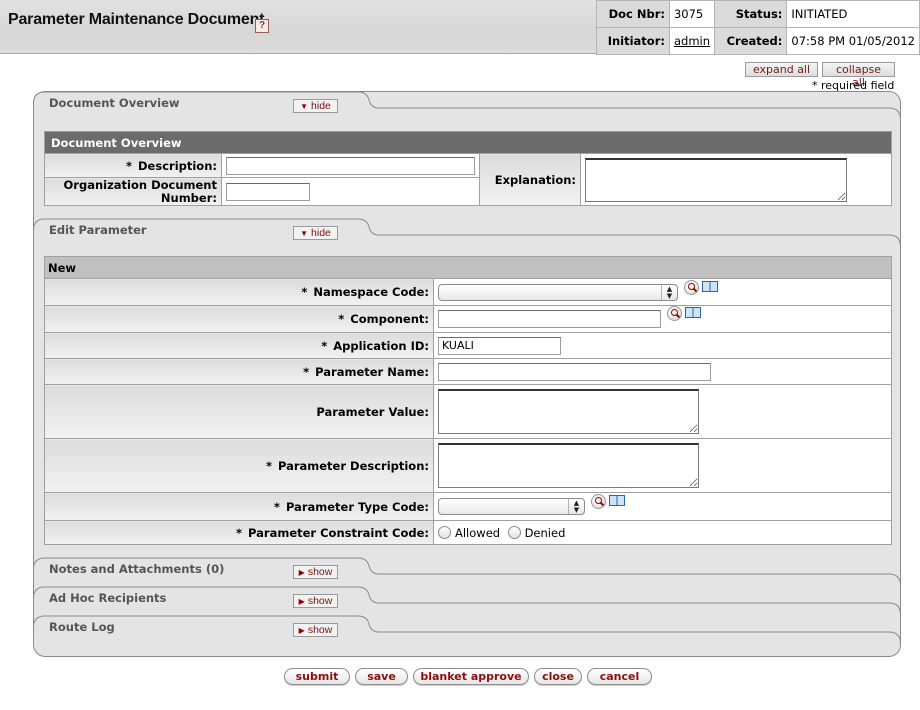 The height and width of the screenshot is (710, 920). Describe the element at coordinates (468, 142) in the screenshot. I see `document-overview-header: Document Overview` at that location.